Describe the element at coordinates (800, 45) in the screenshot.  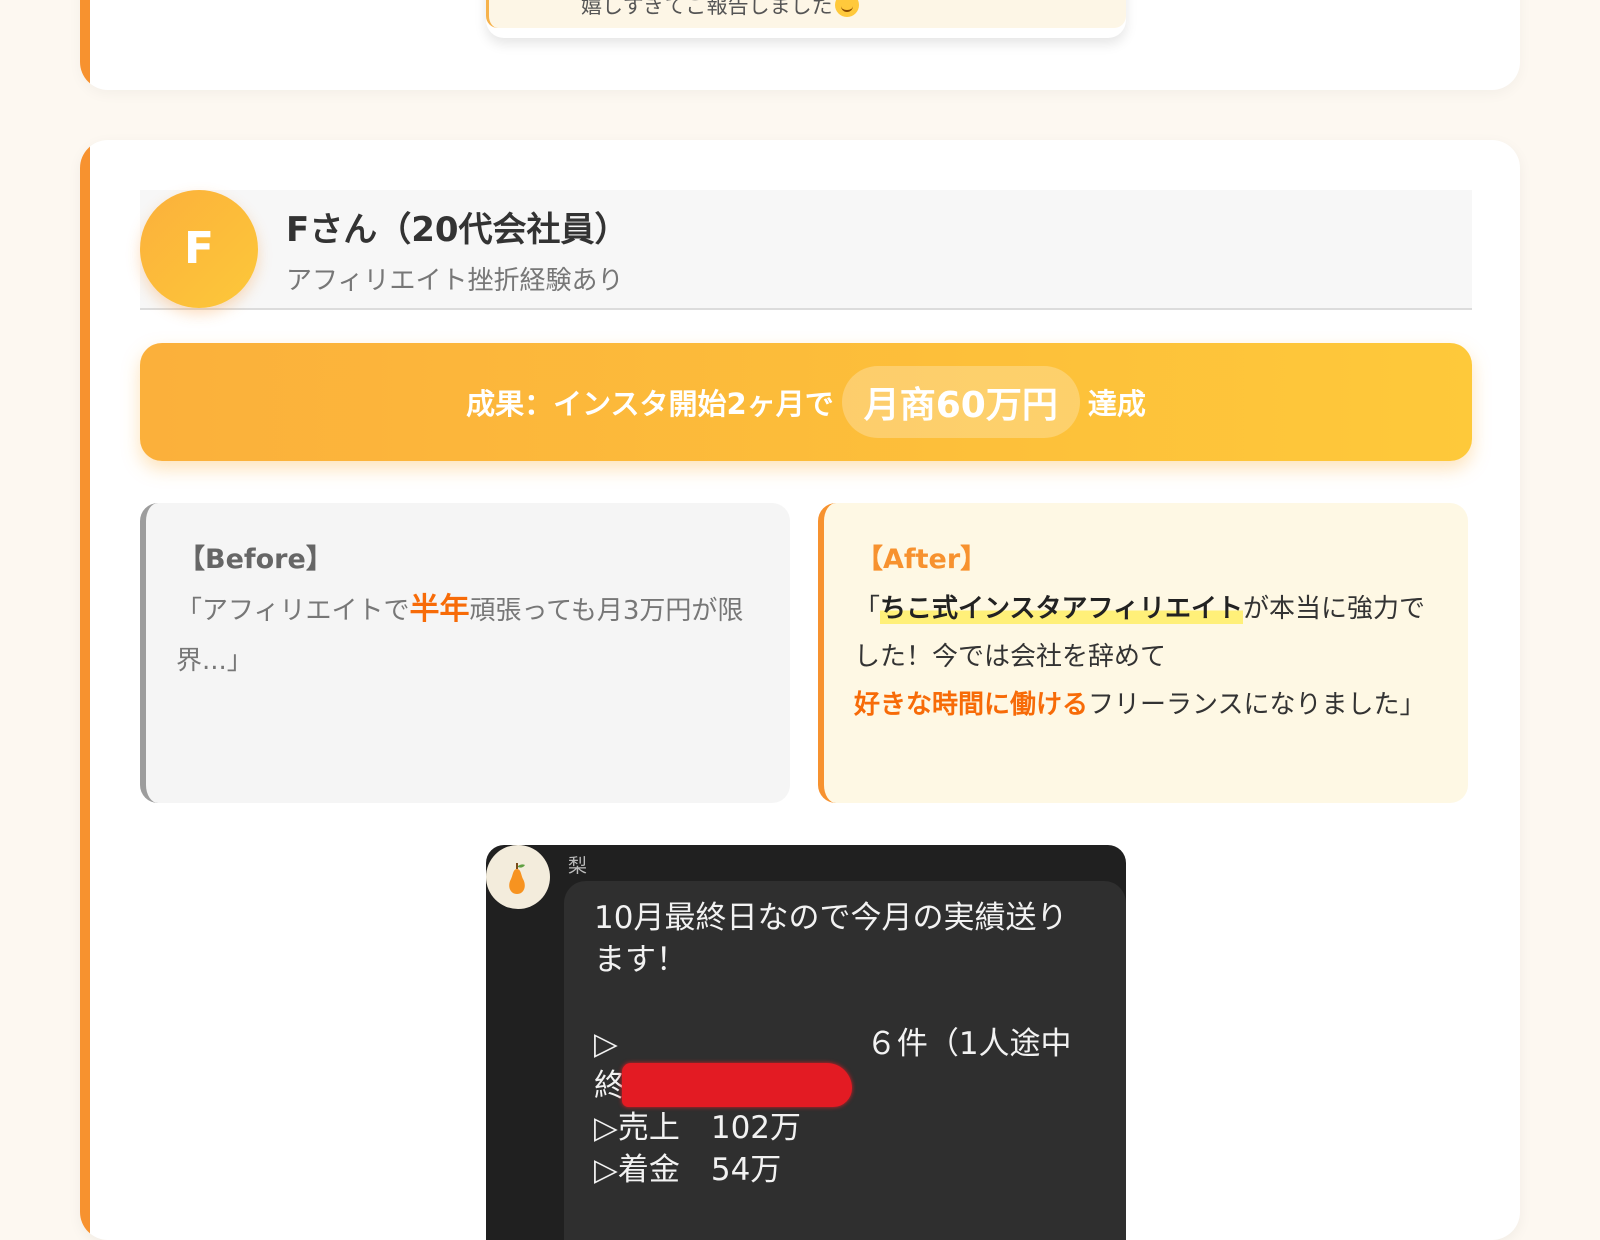
I see `previous-testimonial-card: 嬉しすぎてご報告しました` at that location.